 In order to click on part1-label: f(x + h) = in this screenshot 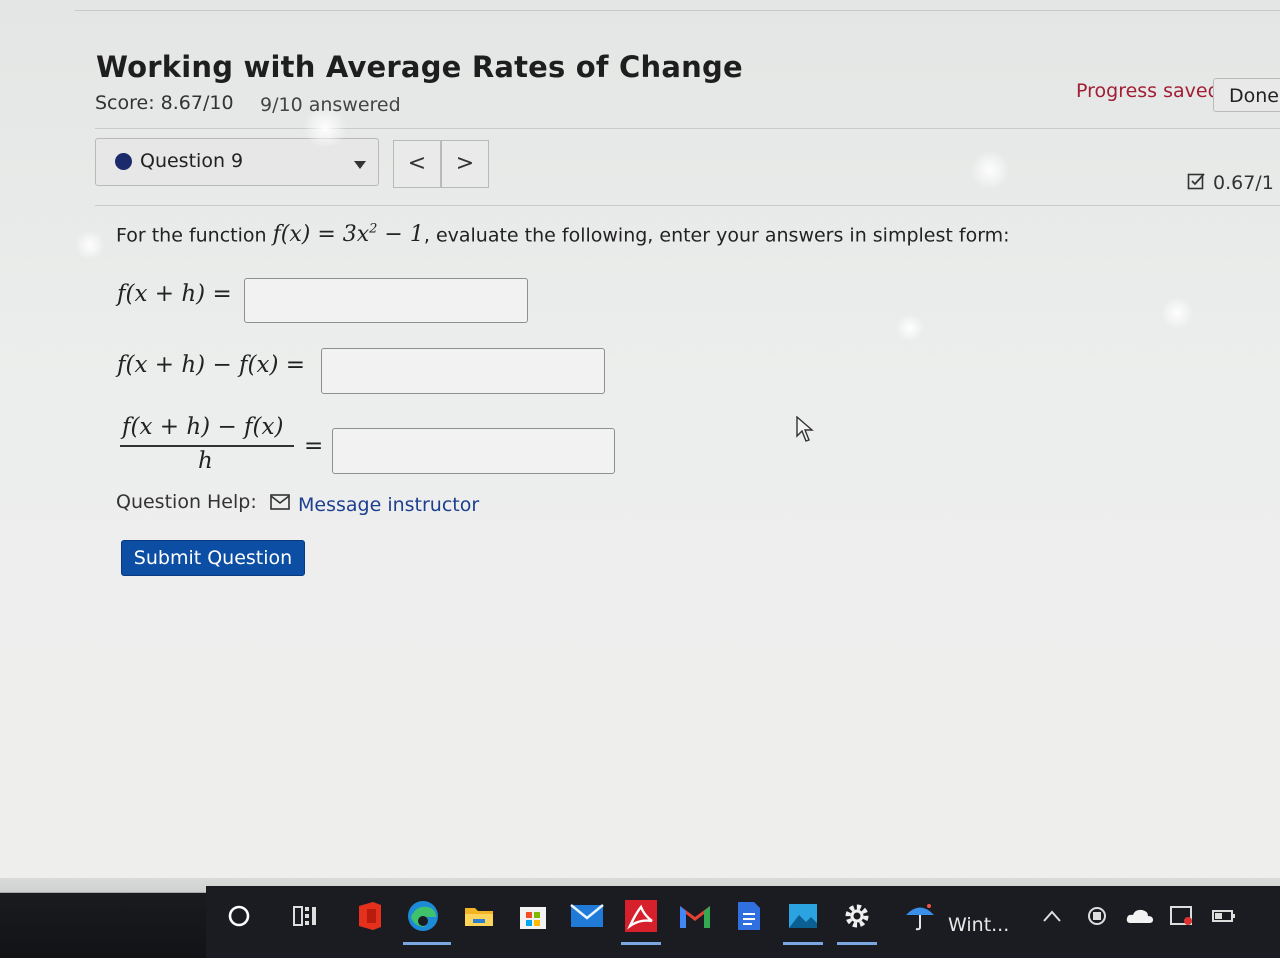, I will do `click(174, 294)`.